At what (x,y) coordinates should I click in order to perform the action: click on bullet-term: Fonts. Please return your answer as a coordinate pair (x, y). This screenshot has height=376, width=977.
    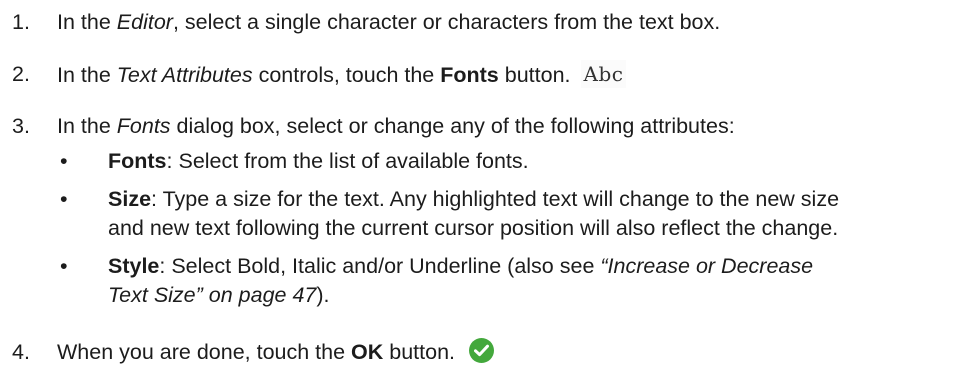
    Looking at the image, I should click on (137, 161).